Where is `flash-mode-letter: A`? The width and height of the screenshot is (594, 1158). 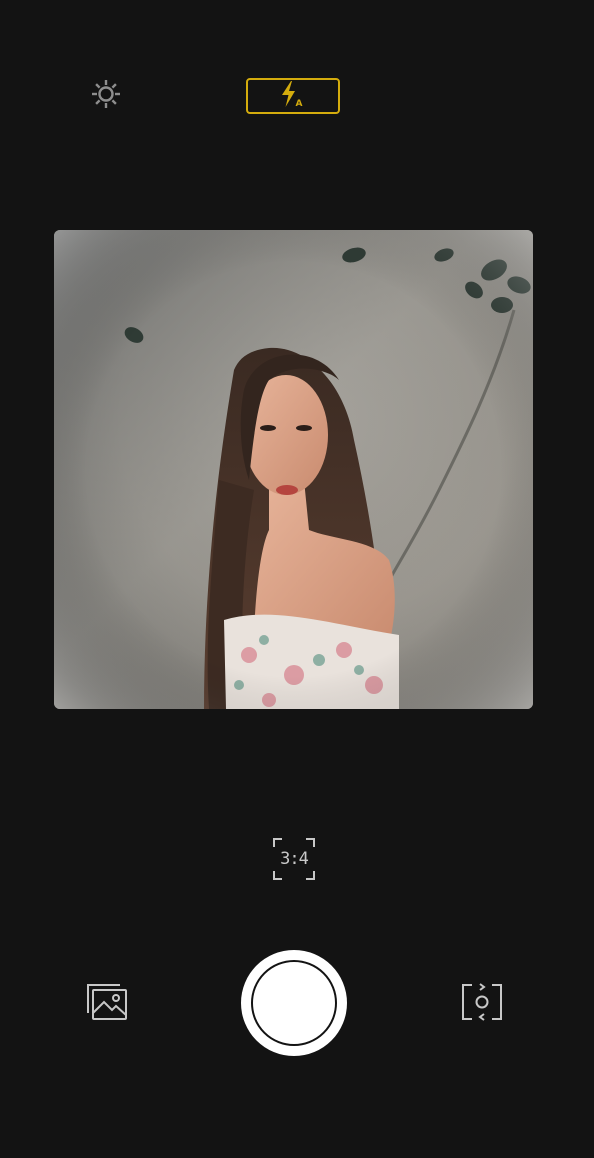
flash-mode-letter: A is located at coordinates (299, 103).